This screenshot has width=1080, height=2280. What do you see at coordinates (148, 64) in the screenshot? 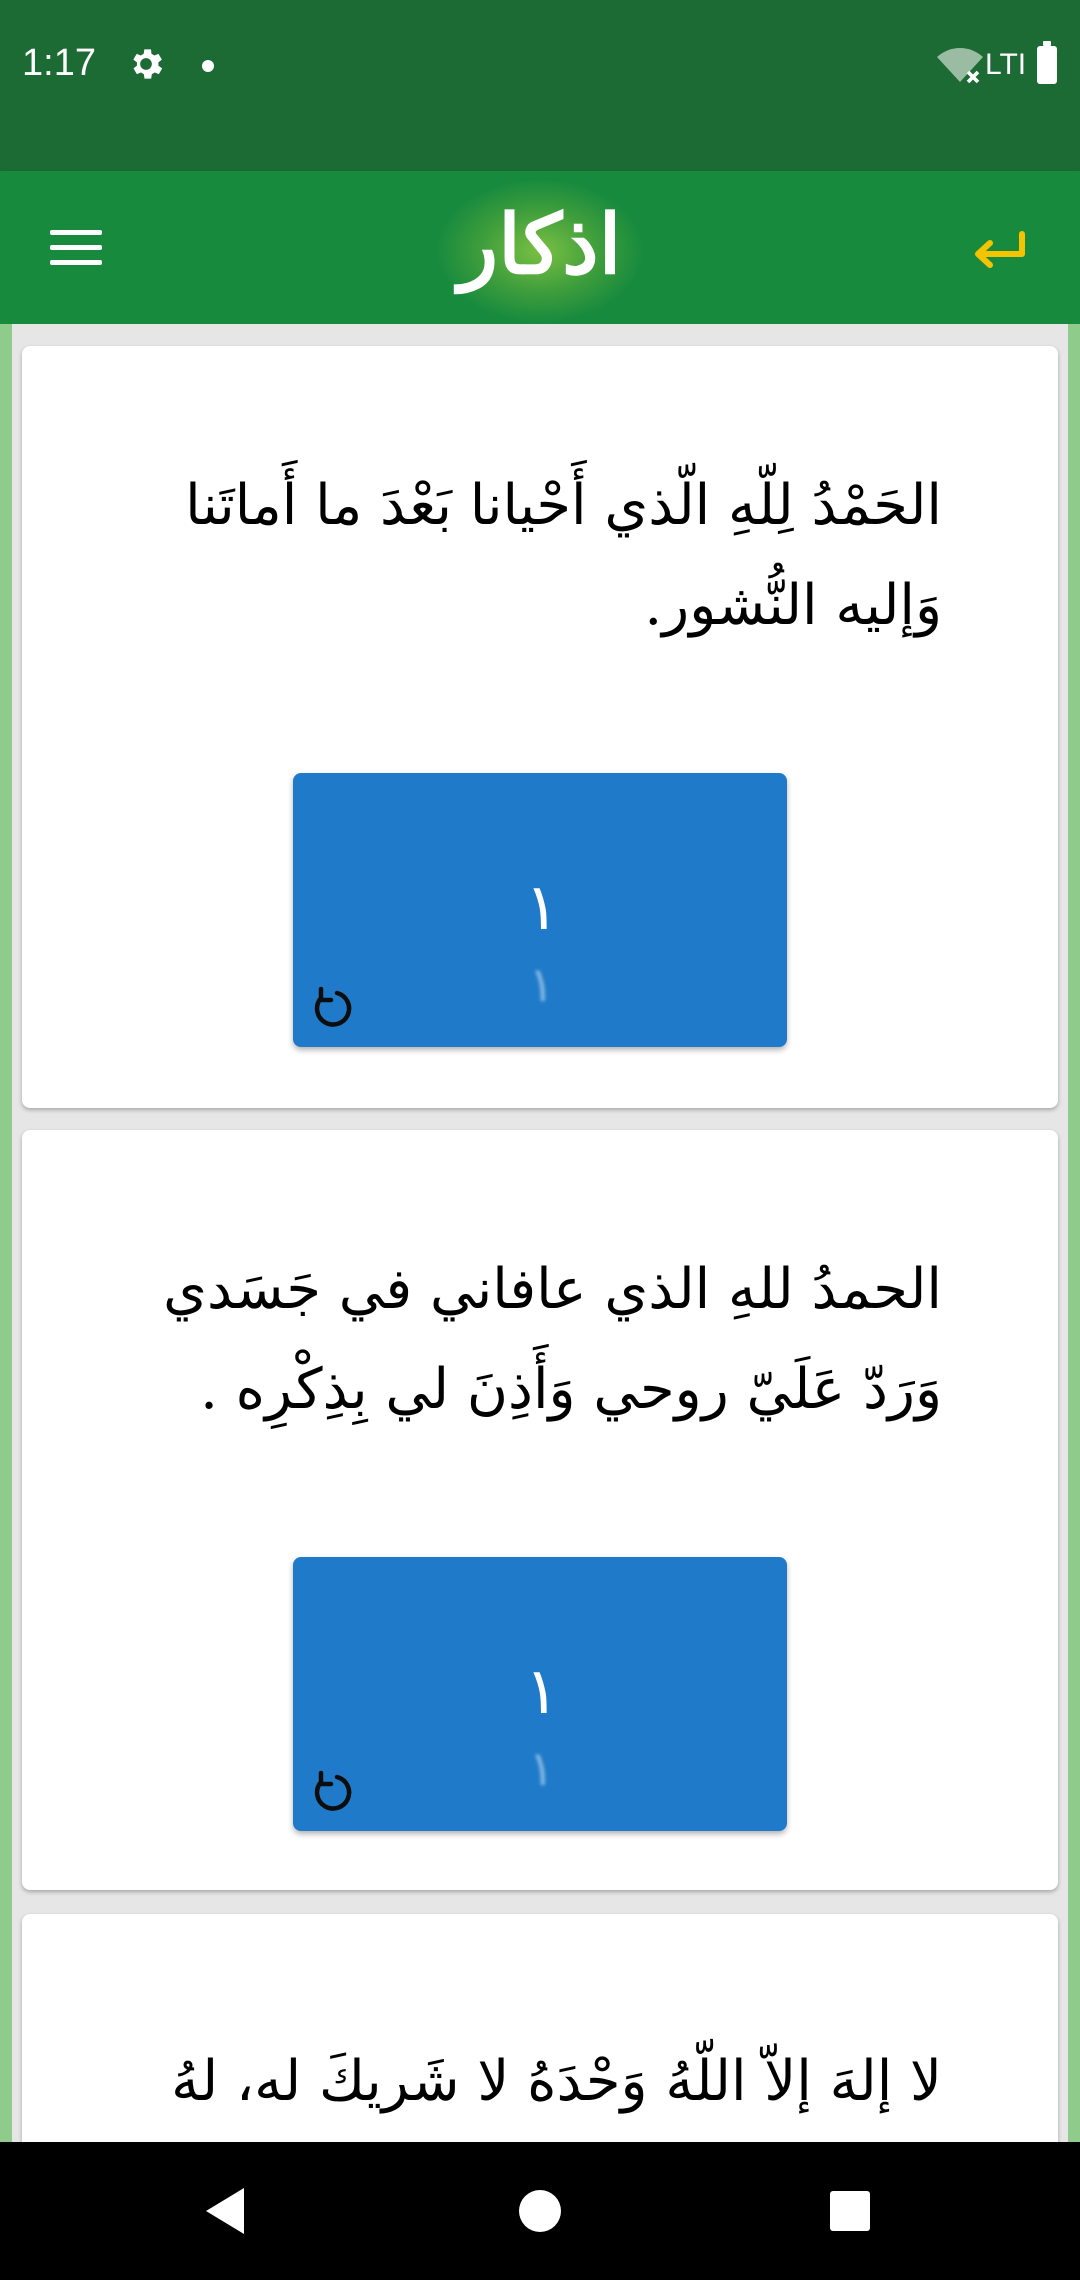
I see `gear-icon` at bounding box center [148, 64].